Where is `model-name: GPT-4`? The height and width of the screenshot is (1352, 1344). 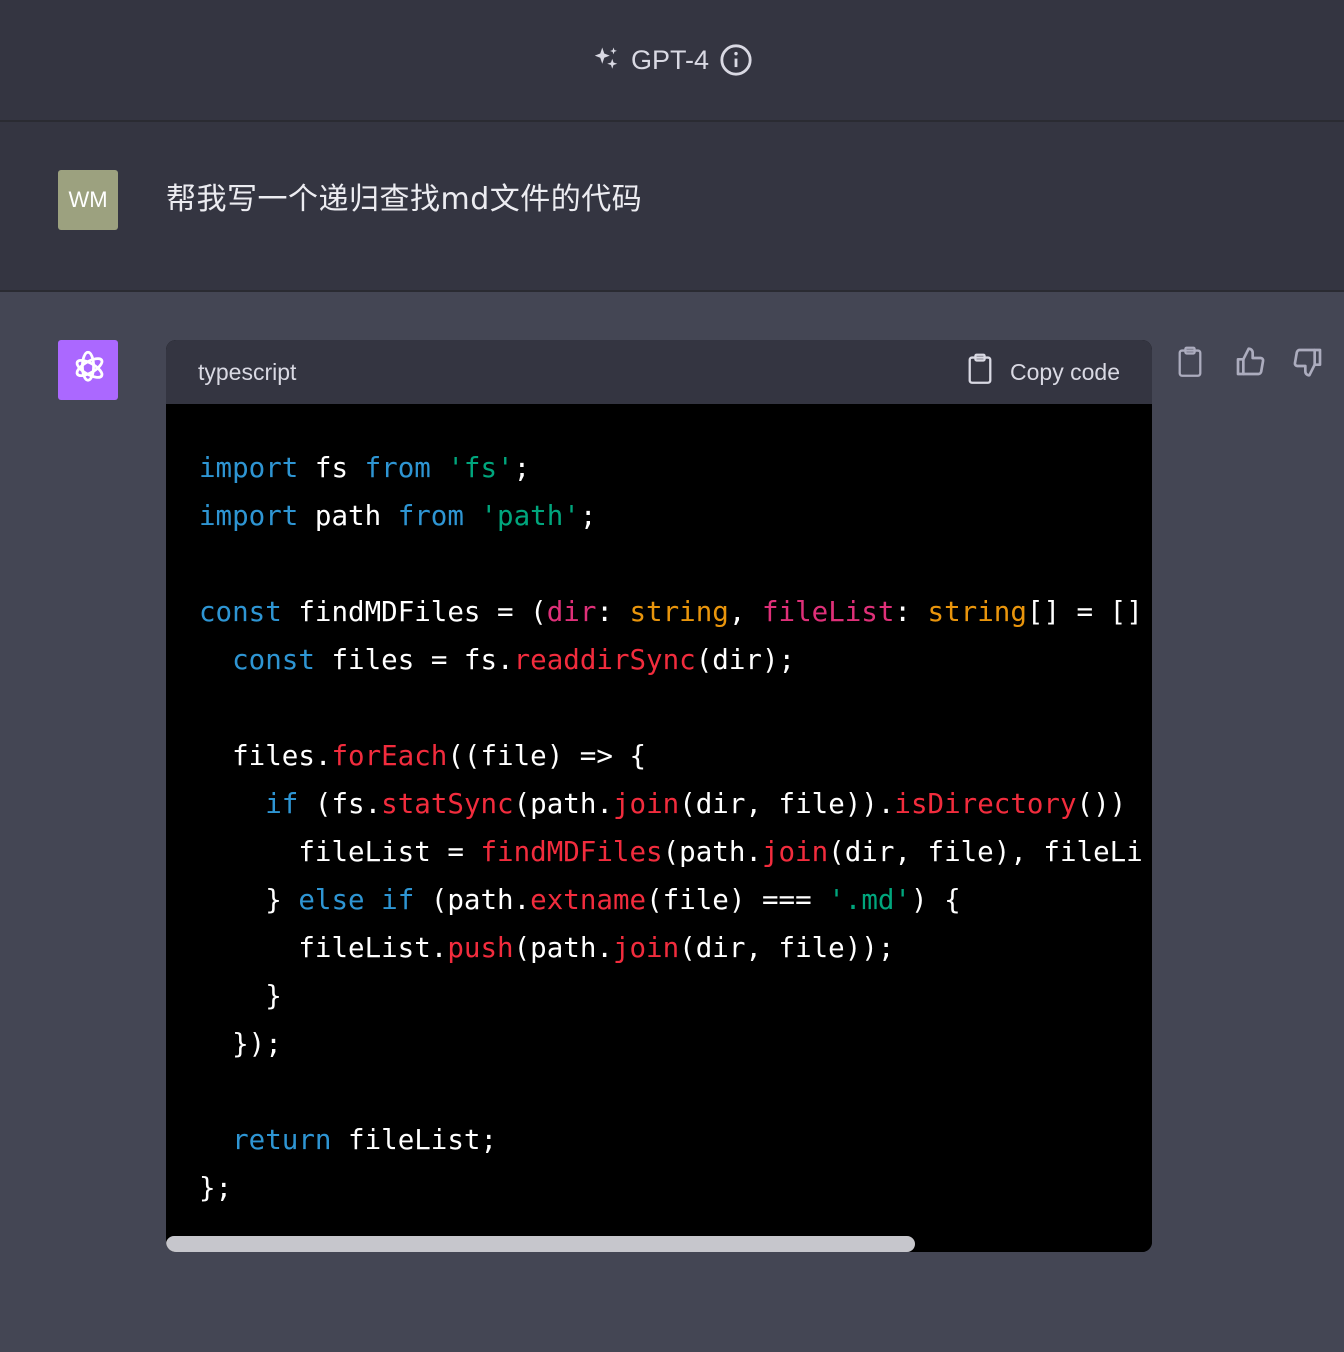
model-name: GPT-4 is located at coordinates (670, 59).